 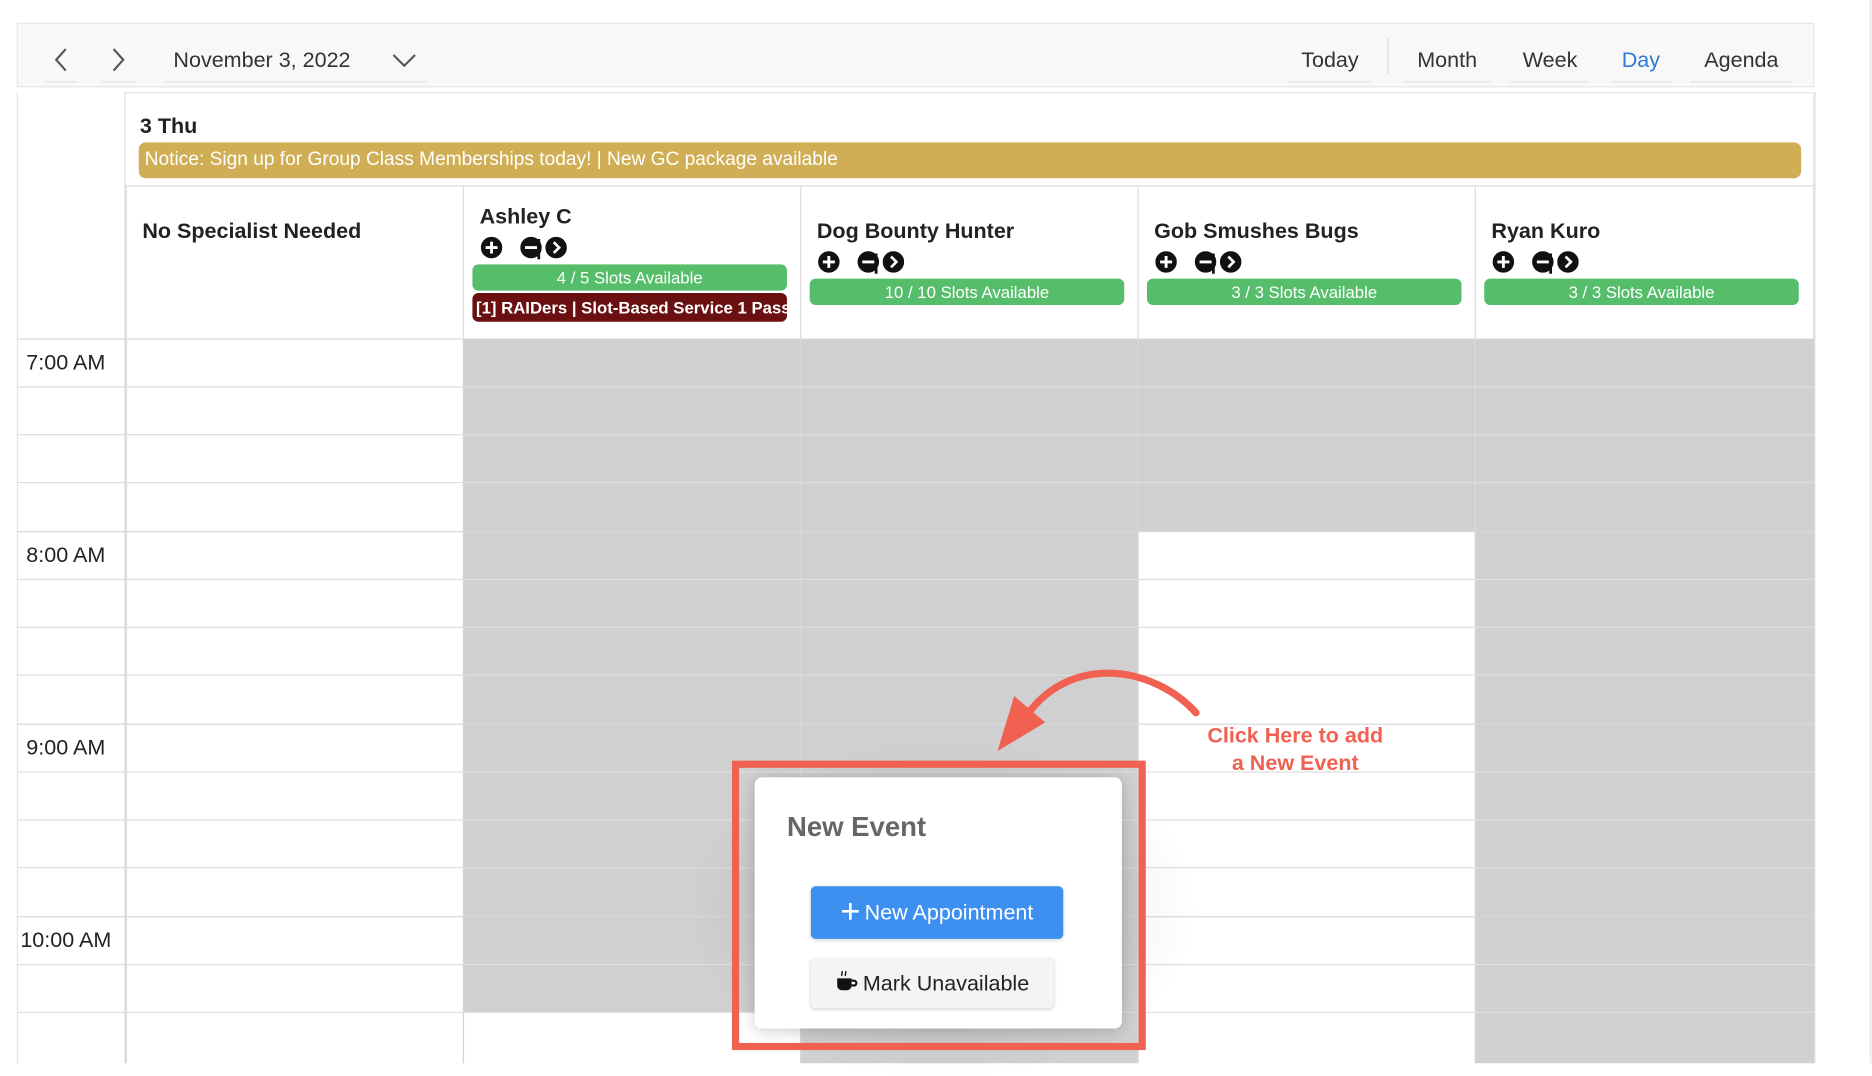 What do you see at coordinates (1447, 60) in the screenshot?
I see `month-view-button: Month` at bounding box center [1447, 60].